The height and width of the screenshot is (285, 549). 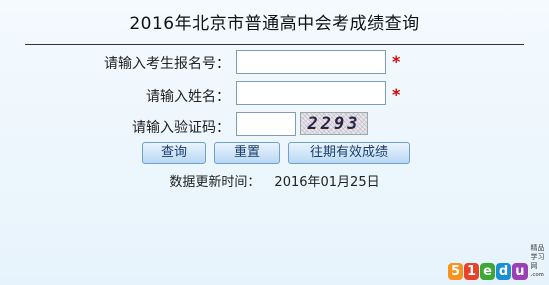 What do you see at coordinates (215, 182) in the screenshot?
I see `update-time-label: 数据更新时间：` at bounding box center [215, 182].